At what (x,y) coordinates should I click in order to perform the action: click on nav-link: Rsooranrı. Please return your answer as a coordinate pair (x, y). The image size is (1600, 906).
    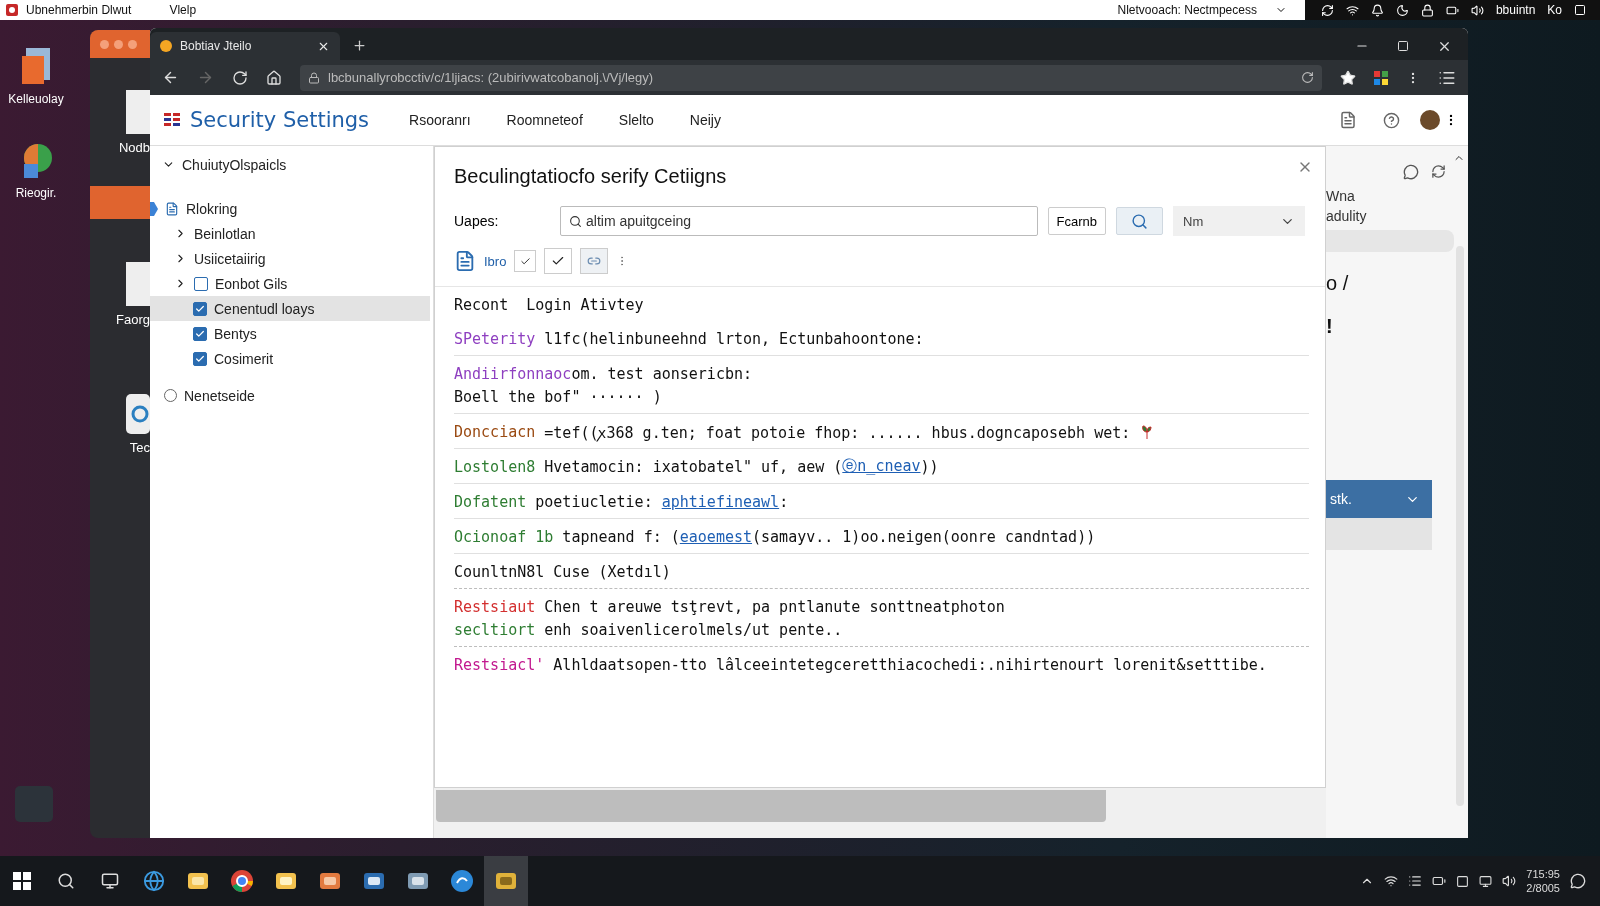
    Looking at the image, I should click on (440, 120).